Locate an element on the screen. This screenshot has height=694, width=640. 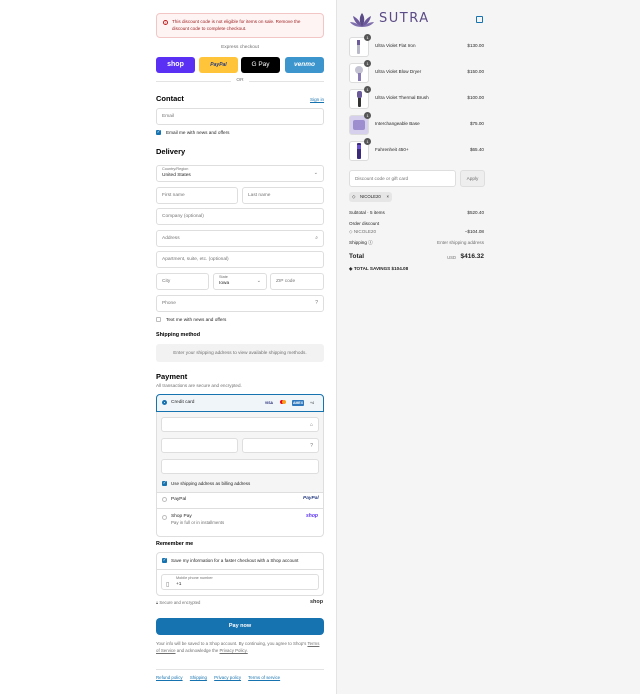
cart-bag-icon is located at coordinates (479, 19).